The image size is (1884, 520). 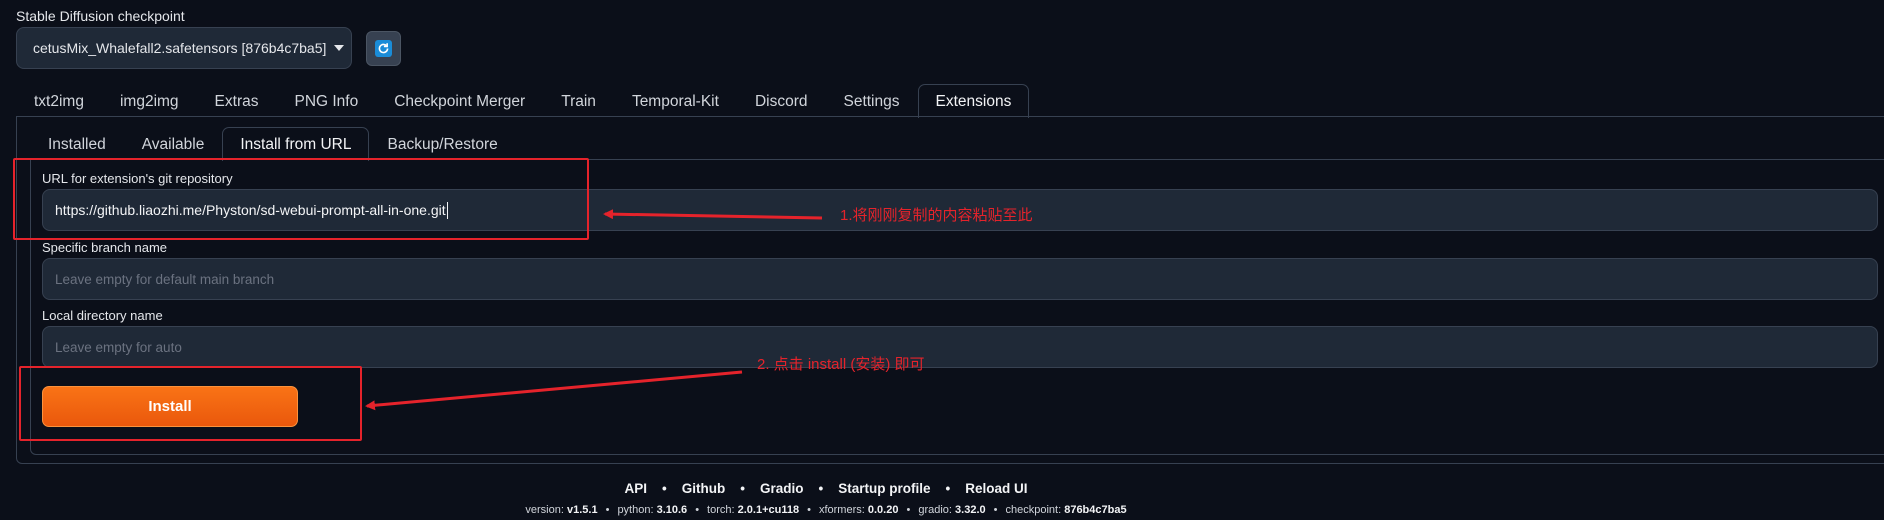 What do you see at coordinates (636, 488) in the screenshot?
I see `footer-link-api: API` at bounding box center [636, 488].